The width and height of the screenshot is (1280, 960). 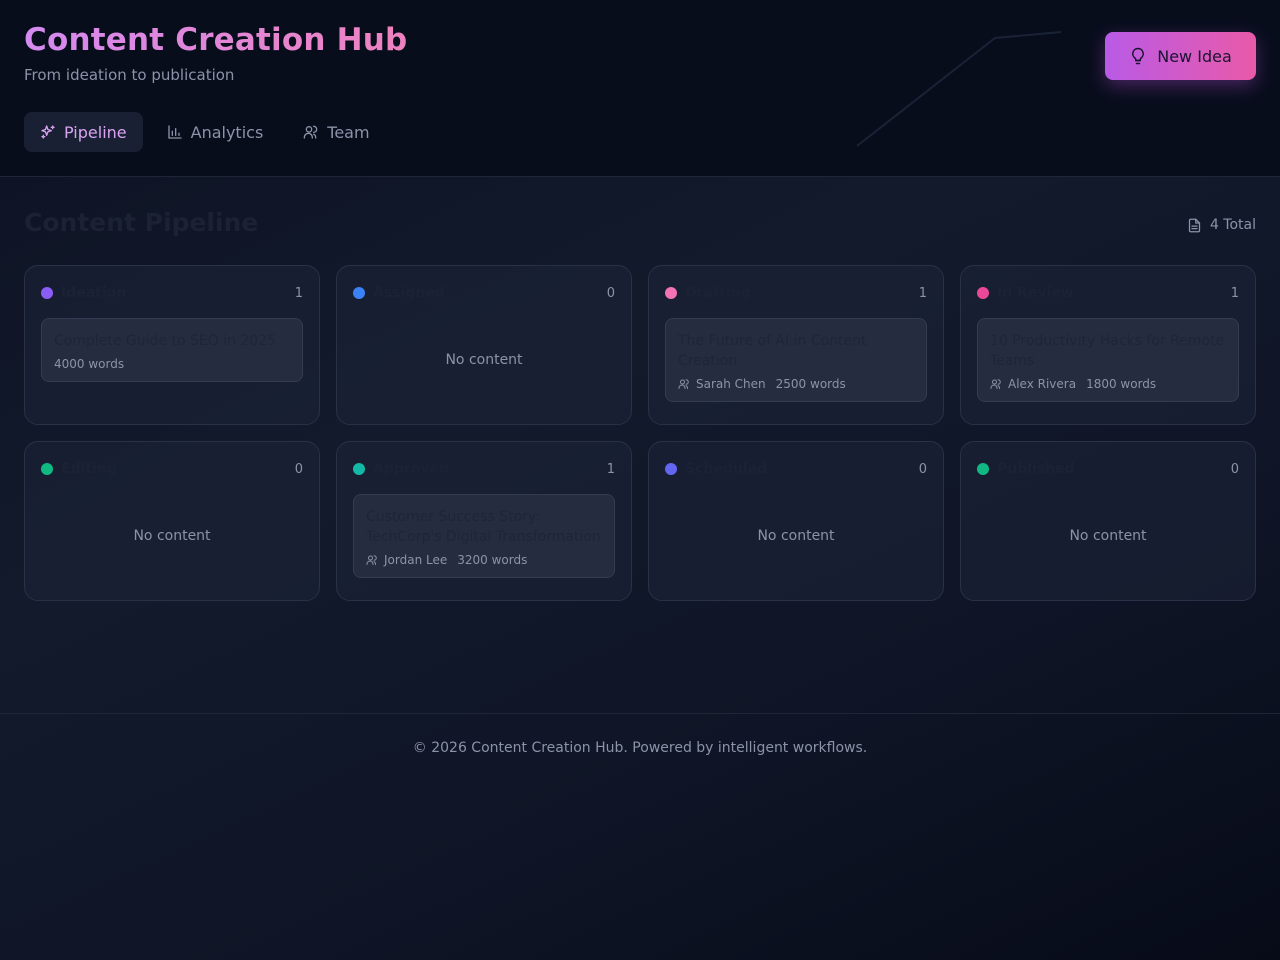 What do you see at coordinates (172, 364) in the screenshot?
I see `card-meta: 4000 words` at bounding box center [172, 364].